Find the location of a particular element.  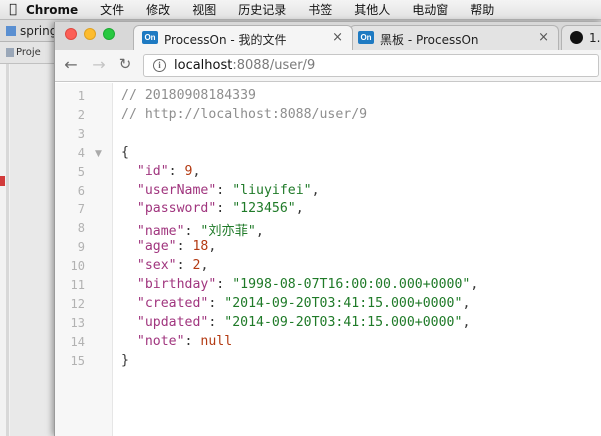

line-number-gutter: 1 2 3 4 5 6 7 8 9 10 11 12 13 14 15 ▼ is located at coordinates (84, 259).